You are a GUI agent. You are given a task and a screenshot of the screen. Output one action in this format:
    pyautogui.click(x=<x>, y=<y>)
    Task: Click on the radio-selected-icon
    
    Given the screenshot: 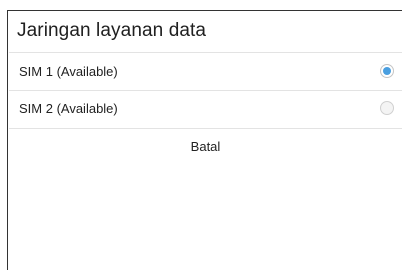 What is the action you would take?
    pyautogui.click(x=387, y=71)
    